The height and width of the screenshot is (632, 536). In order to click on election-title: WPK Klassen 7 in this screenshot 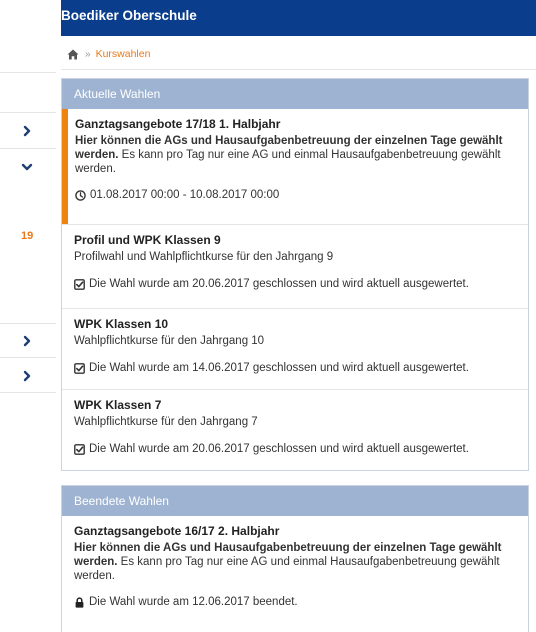, I will do `click(118, 405)`.